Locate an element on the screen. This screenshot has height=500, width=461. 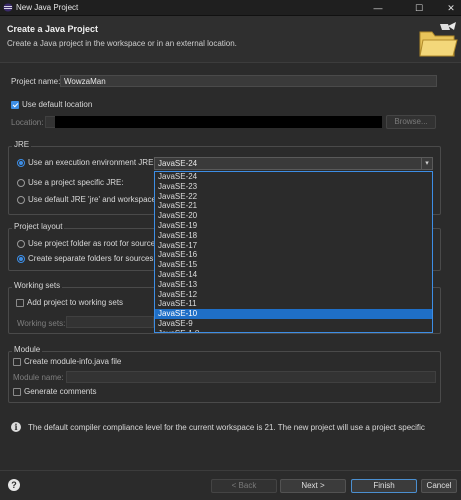
use-default-location-label: Use default location is located at coordinates (57, 104).